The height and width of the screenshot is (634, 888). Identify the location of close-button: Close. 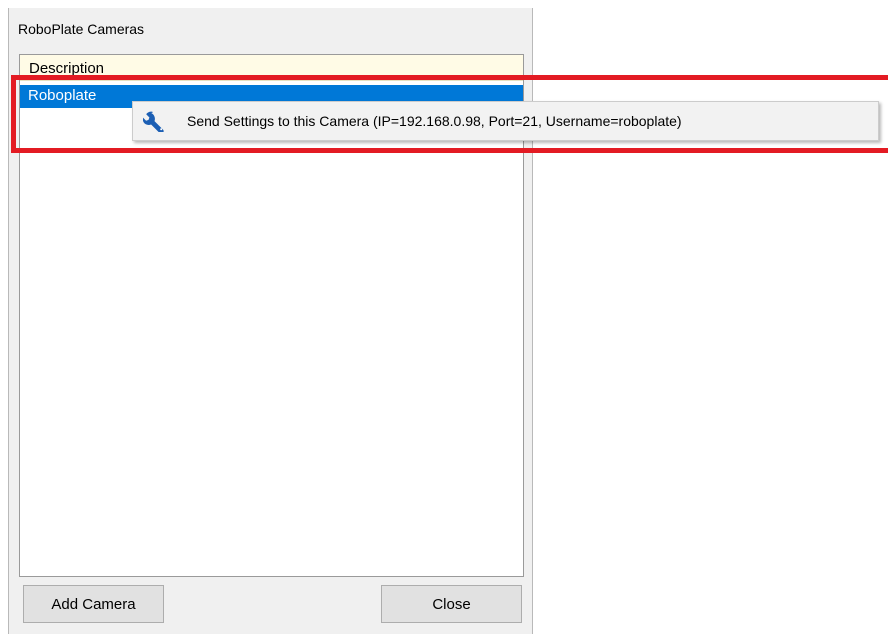
(451, 604).